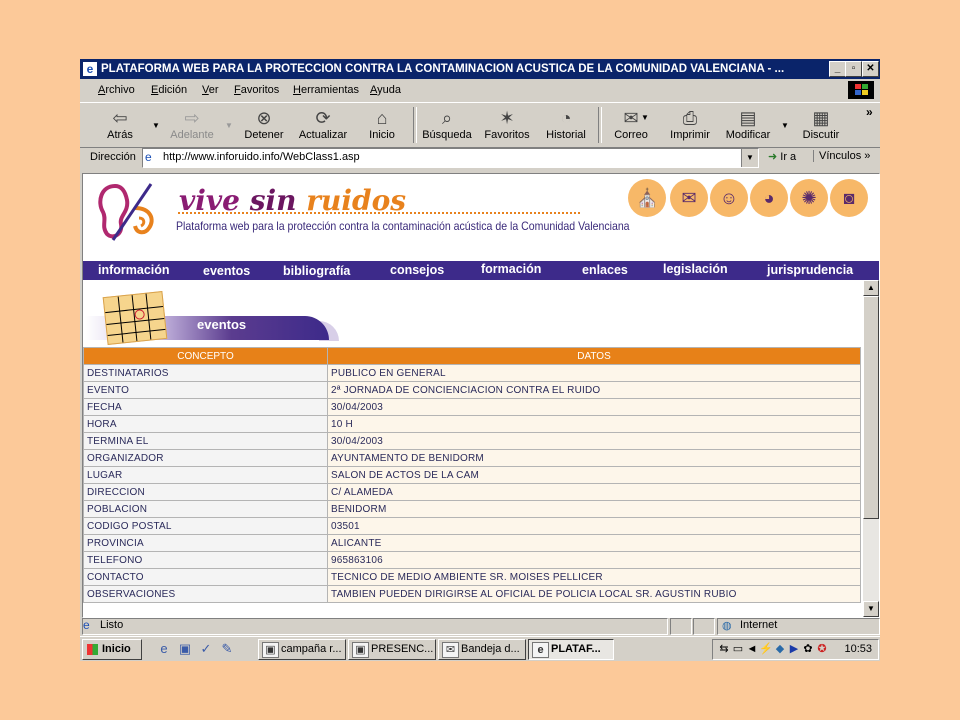  What do you see at coordinates (769, 198) in the screenshot?
I see `pie-chart-icon: ◕` at bounding box center [769, 198].